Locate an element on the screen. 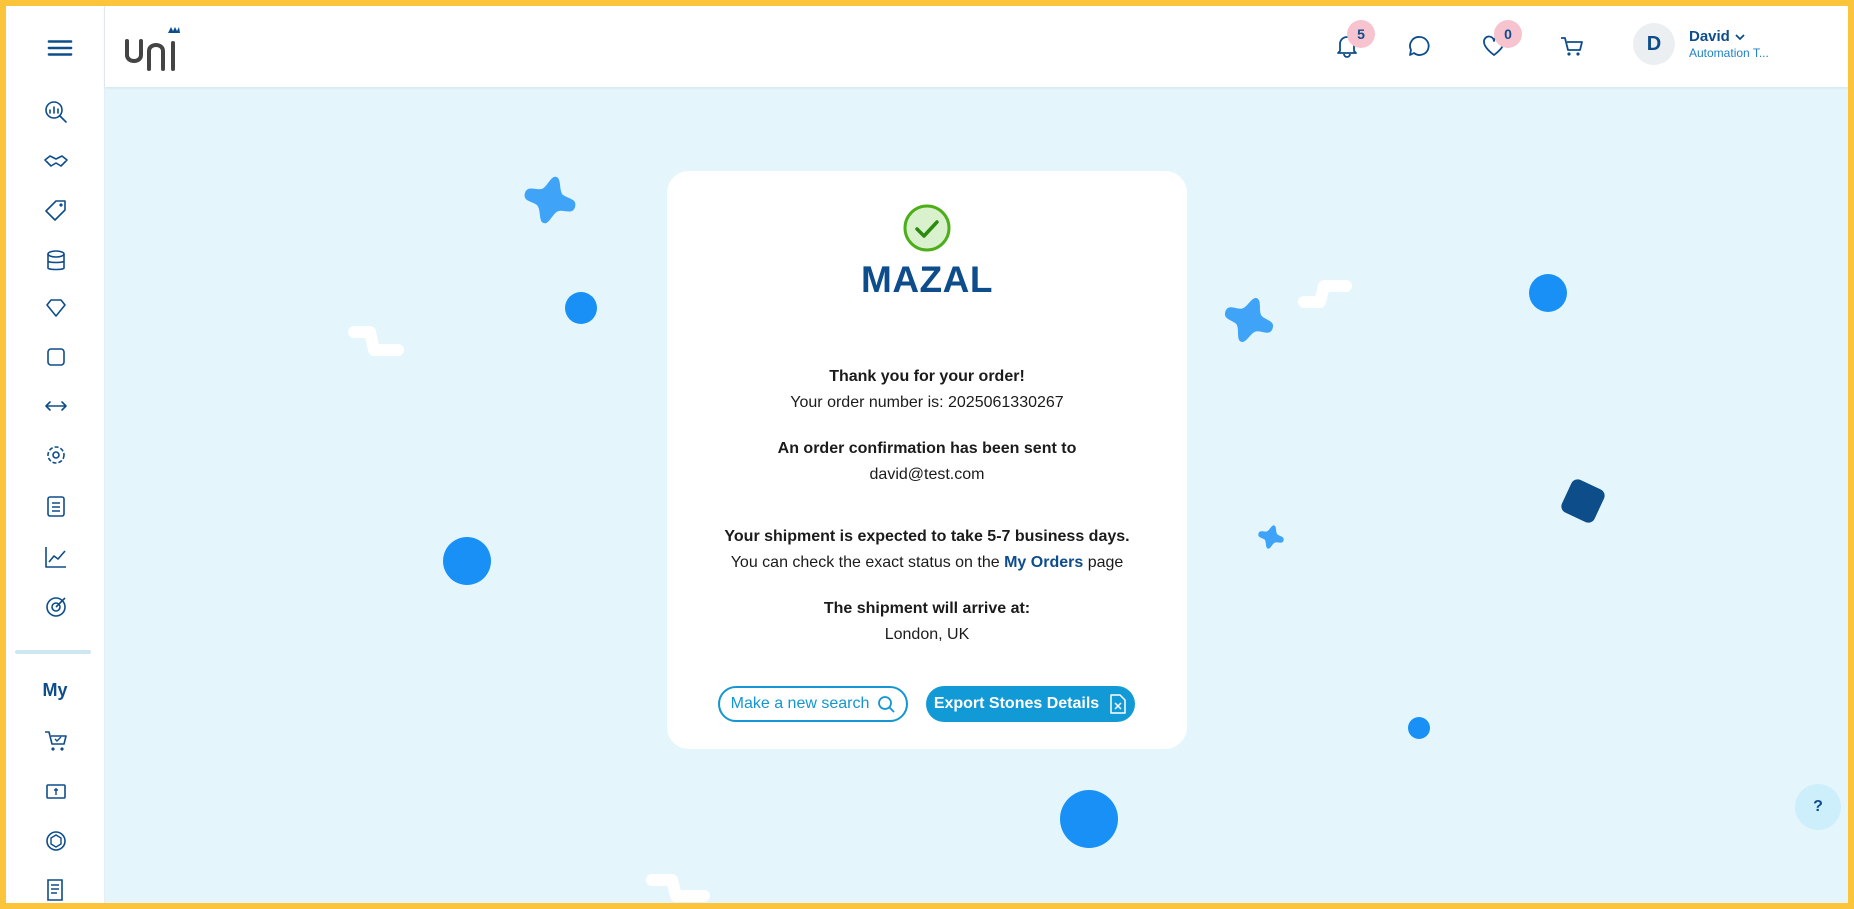 The width and height of the screenshot is (1854, 909). cart-check-icon is located at coordinates (56, 741).